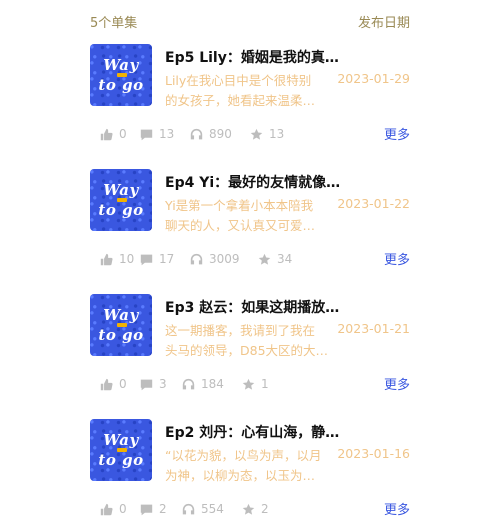 The width and height of the screenshot is (500, 521). What do you see at coordinates (163, 509) in the screenshot?
I see `comment-count: 2` at bounding box center [163, 509].